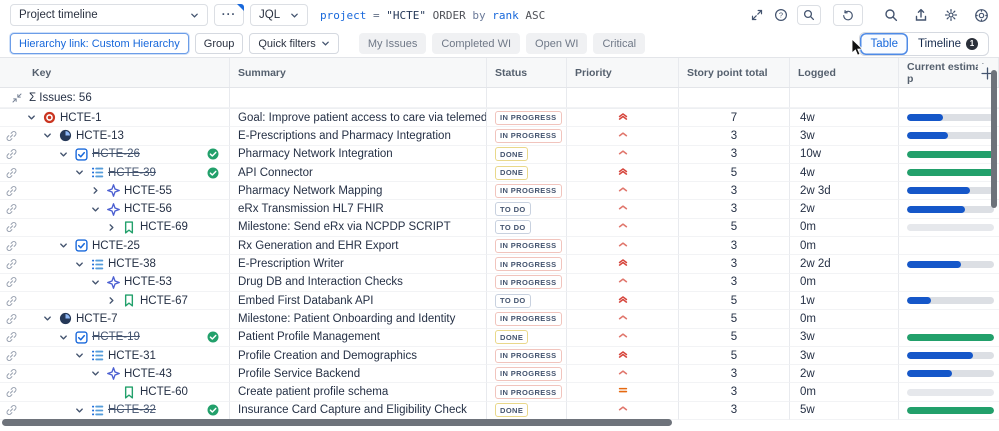 The width and height of the screenshot is (999, 431). I want to click on export-icon, so click(921, 15).